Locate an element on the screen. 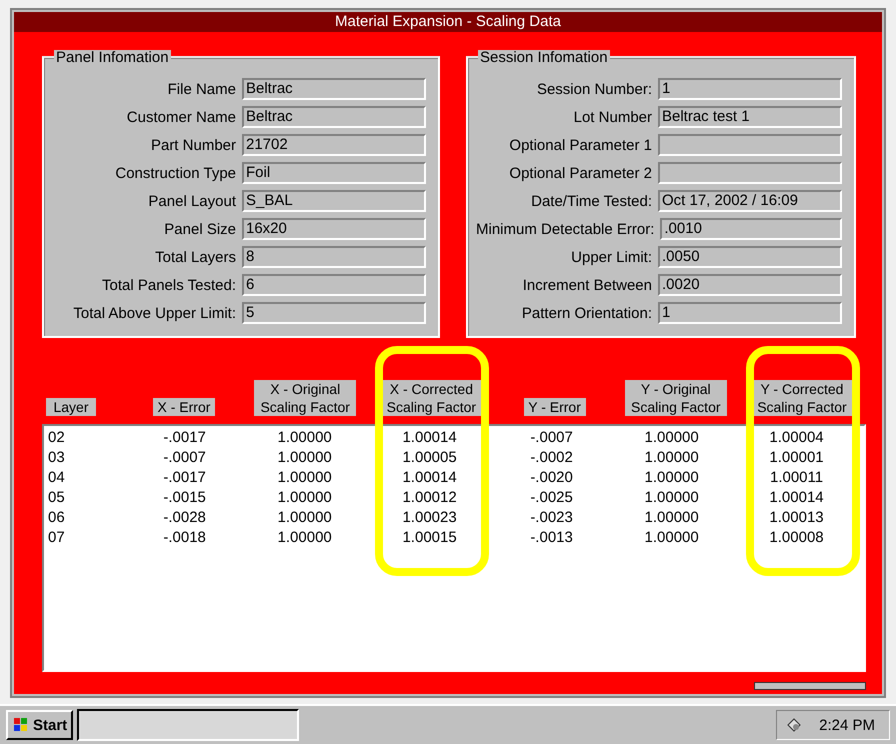  table-cell: -.0023 is located at coordinates (551, 517).